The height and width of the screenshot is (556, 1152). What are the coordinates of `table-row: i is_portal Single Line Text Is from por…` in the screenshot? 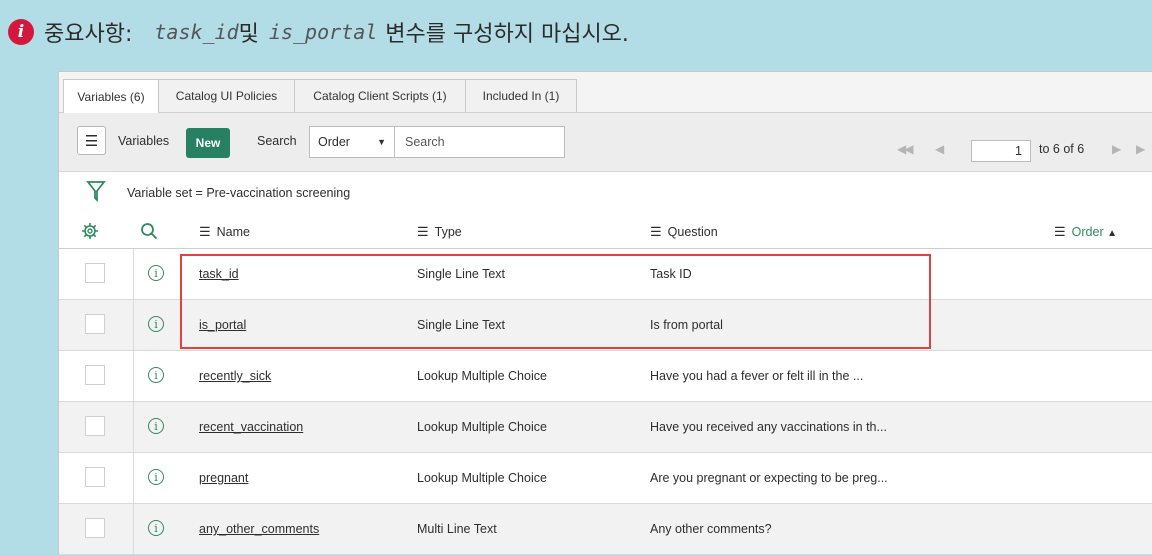 It's located at (605, 325).